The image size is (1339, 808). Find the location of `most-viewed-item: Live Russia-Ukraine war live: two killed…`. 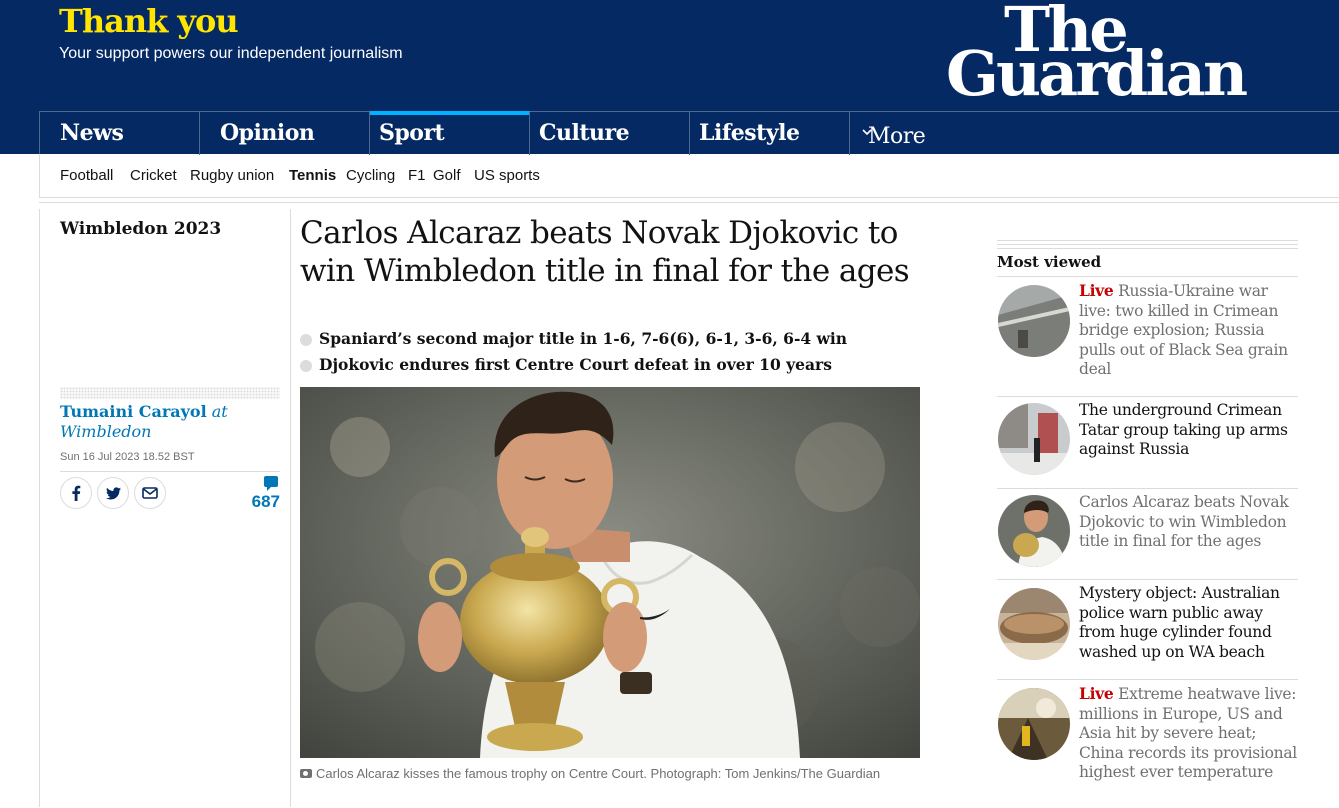

most-viewed-item: Live Russia-Ukraine war live: two killed… is located at coordinates (1147, 334).